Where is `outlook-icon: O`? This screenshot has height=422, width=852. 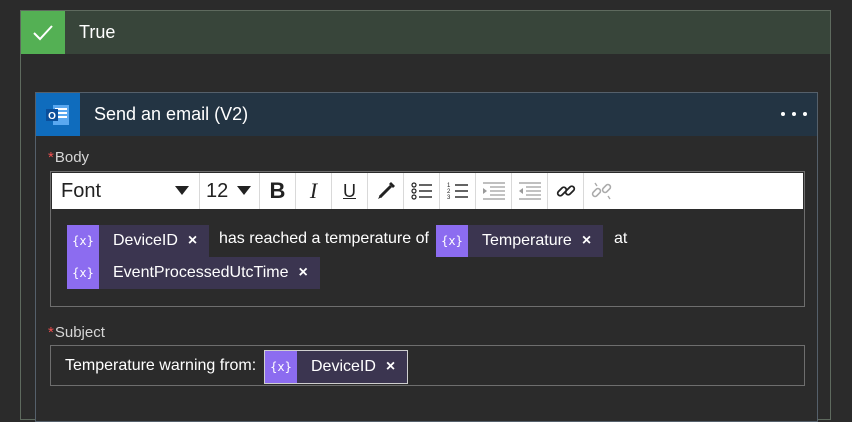
outlook-icon: O is located at coordinates (58, 114).